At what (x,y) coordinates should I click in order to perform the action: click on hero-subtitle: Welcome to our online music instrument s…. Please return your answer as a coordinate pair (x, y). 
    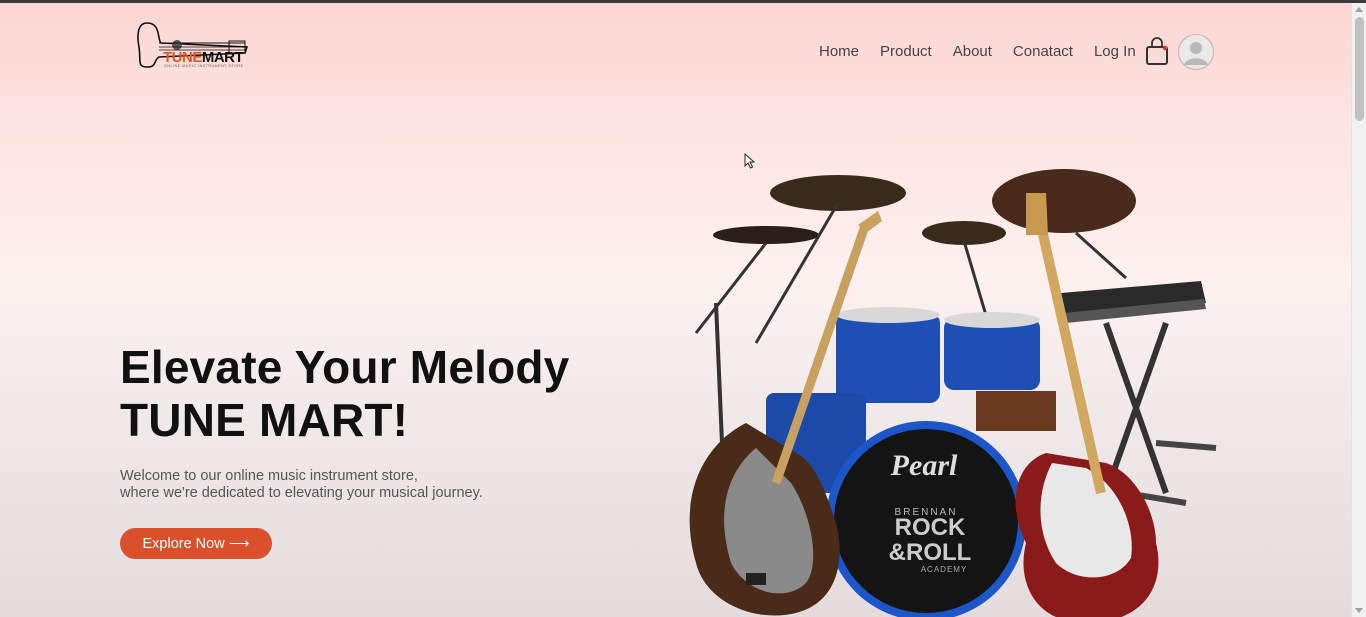
    Looking at the image, I should click on (301, 485).